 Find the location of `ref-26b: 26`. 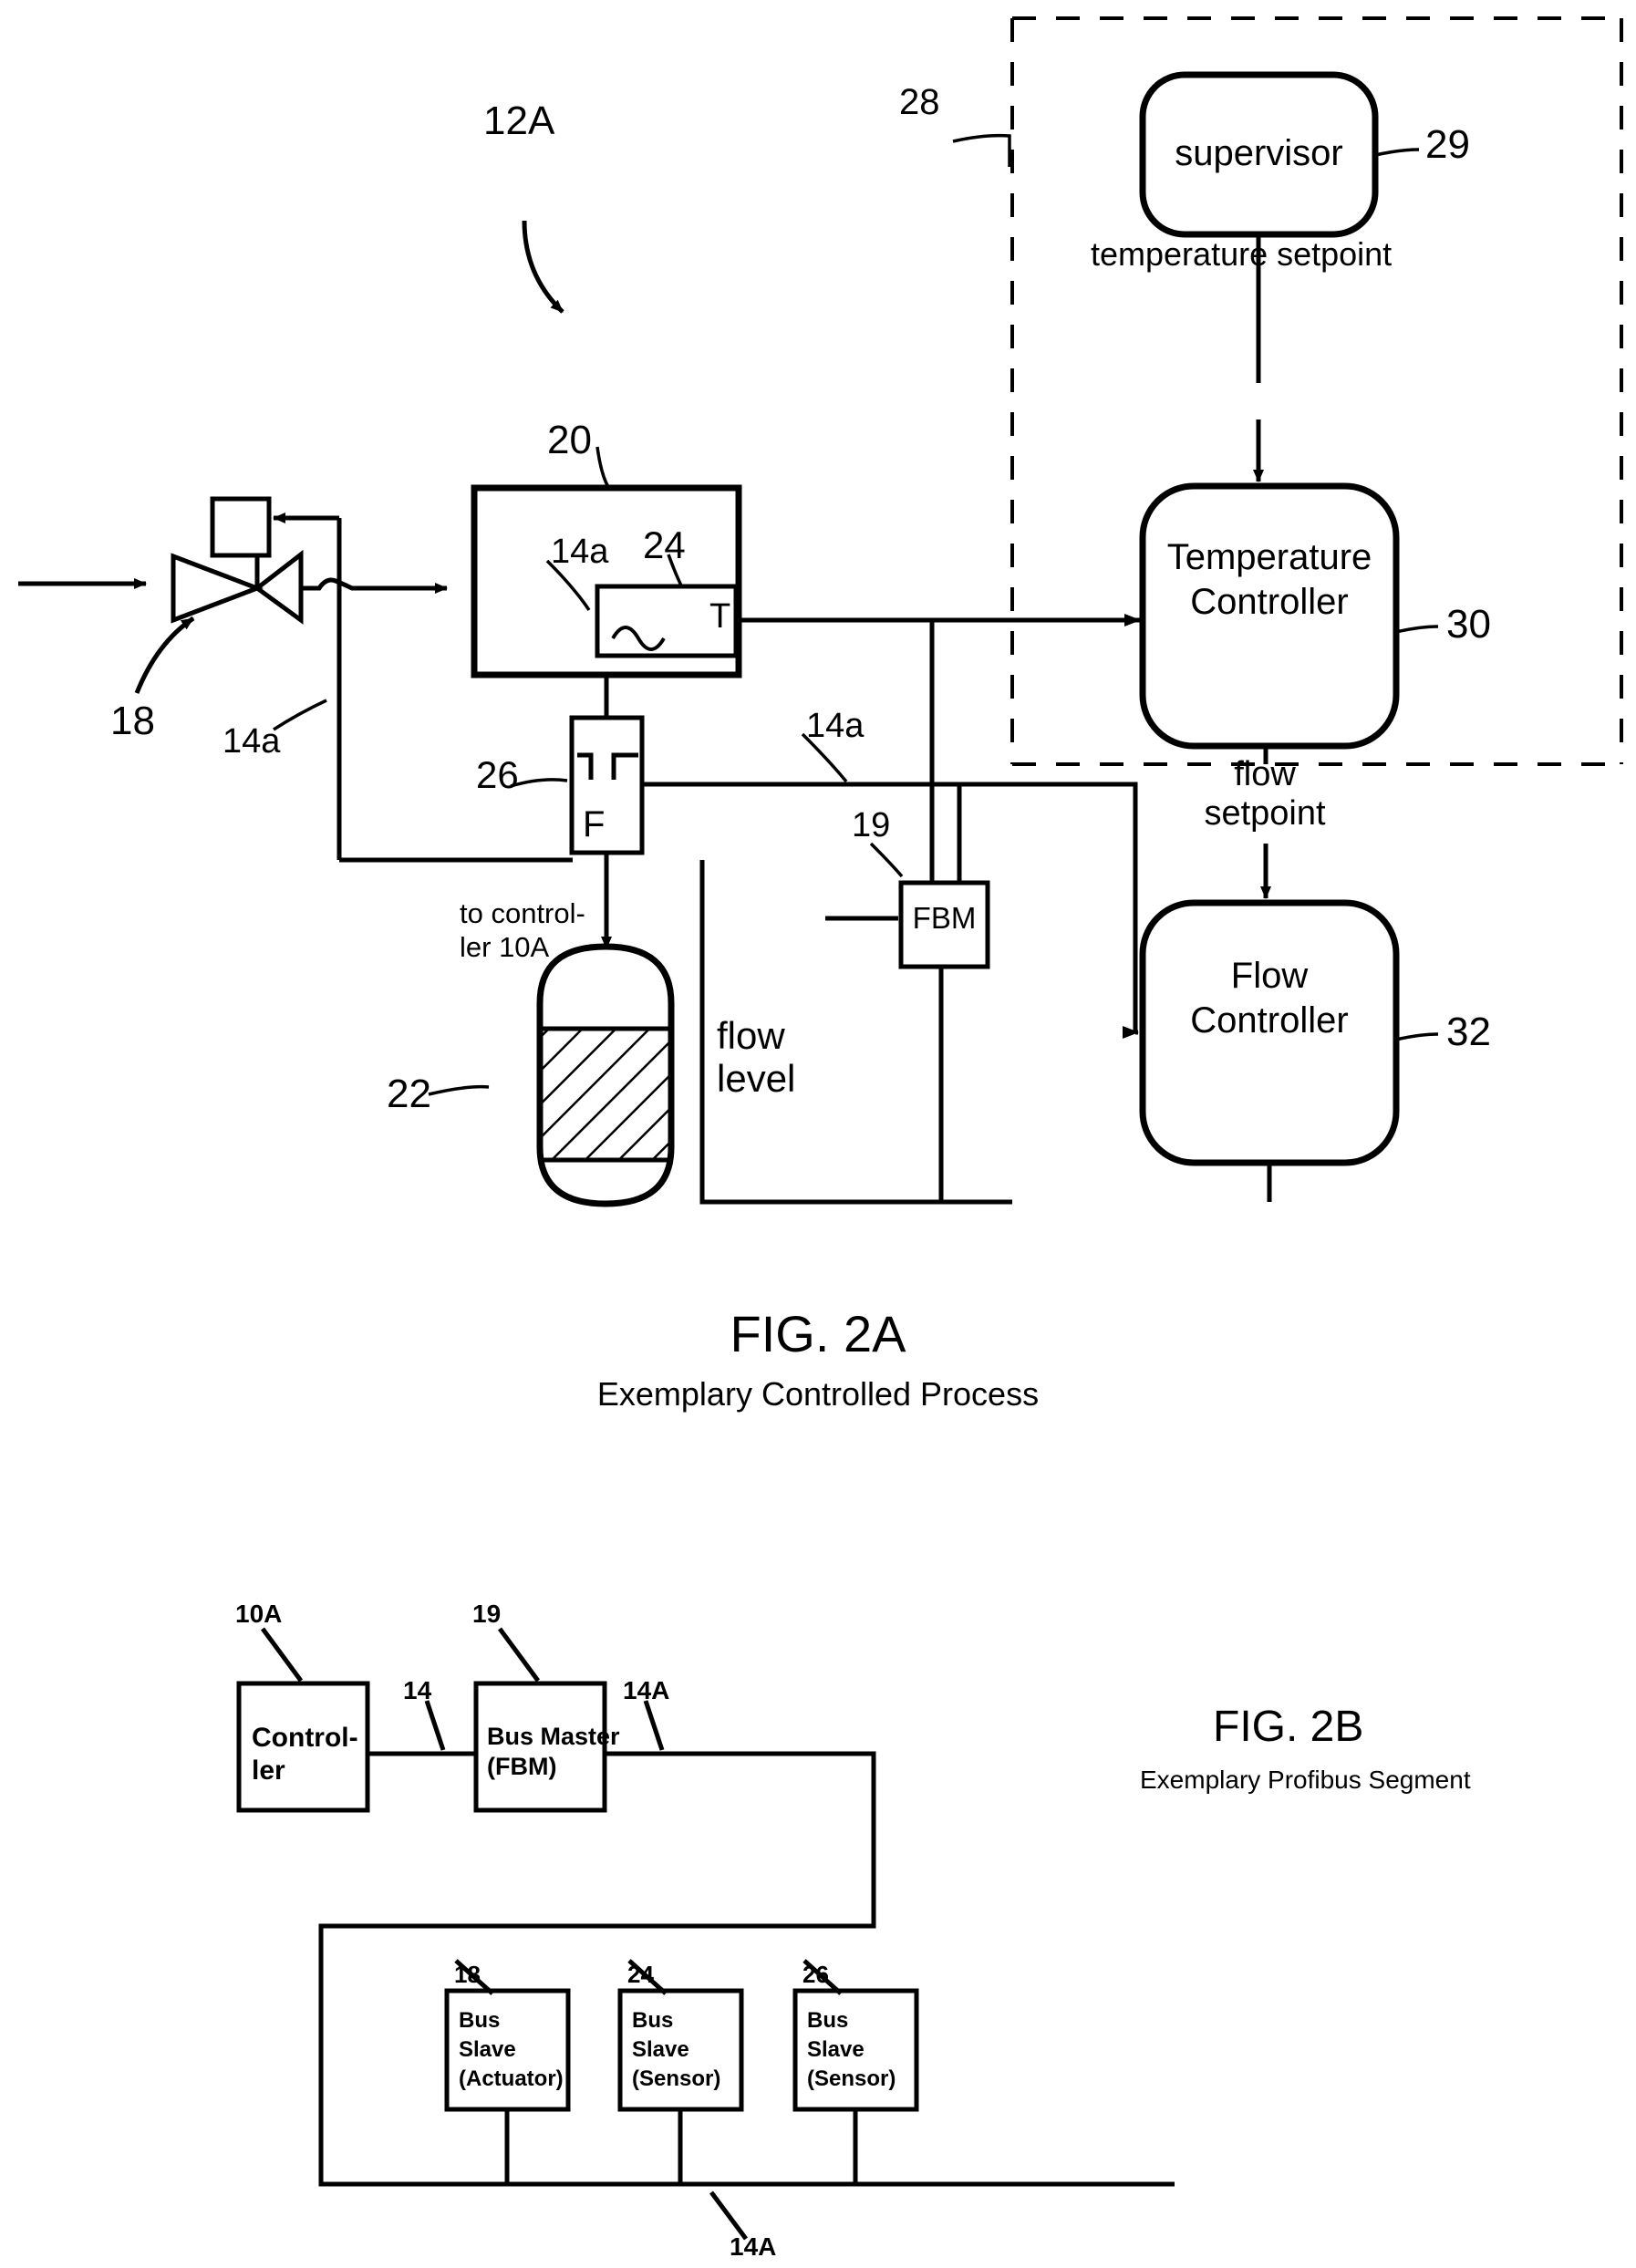

ref-26b: 26 is located at coordinates (815, 1974).